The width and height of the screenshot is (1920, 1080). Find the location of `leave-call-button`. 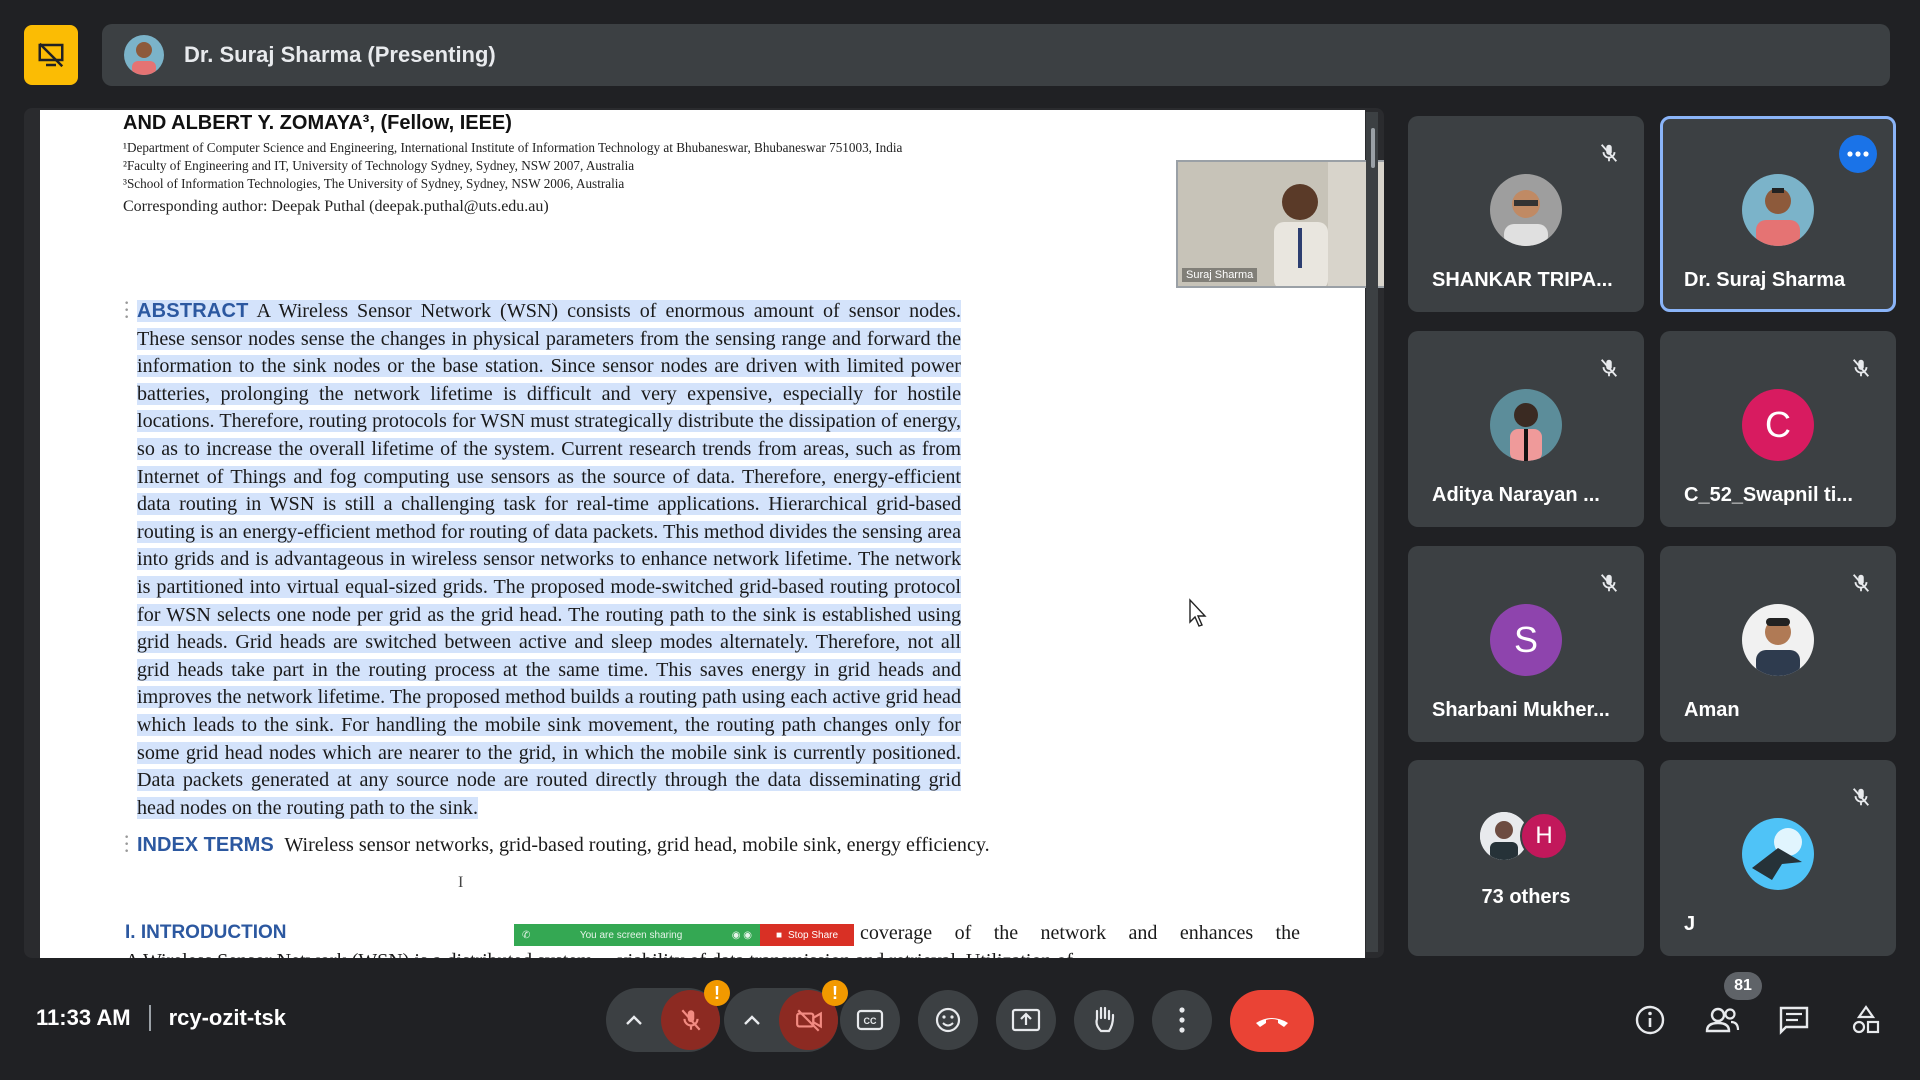

leave-call-button is located at coordinates (1272, 1021).